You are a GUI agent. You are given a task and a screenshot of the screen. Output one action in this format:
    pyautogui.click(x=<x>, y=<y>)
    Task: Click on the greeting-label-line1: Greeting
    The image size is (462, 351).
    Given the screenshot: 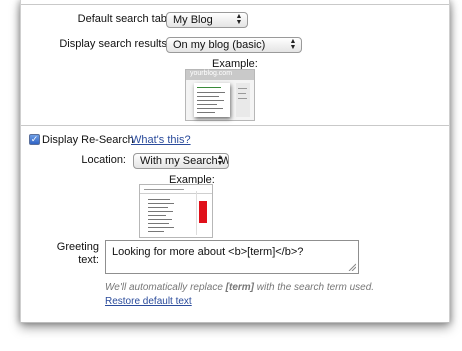 What is the action you would take?
    pyautogui.click(x=77, y=247)
    